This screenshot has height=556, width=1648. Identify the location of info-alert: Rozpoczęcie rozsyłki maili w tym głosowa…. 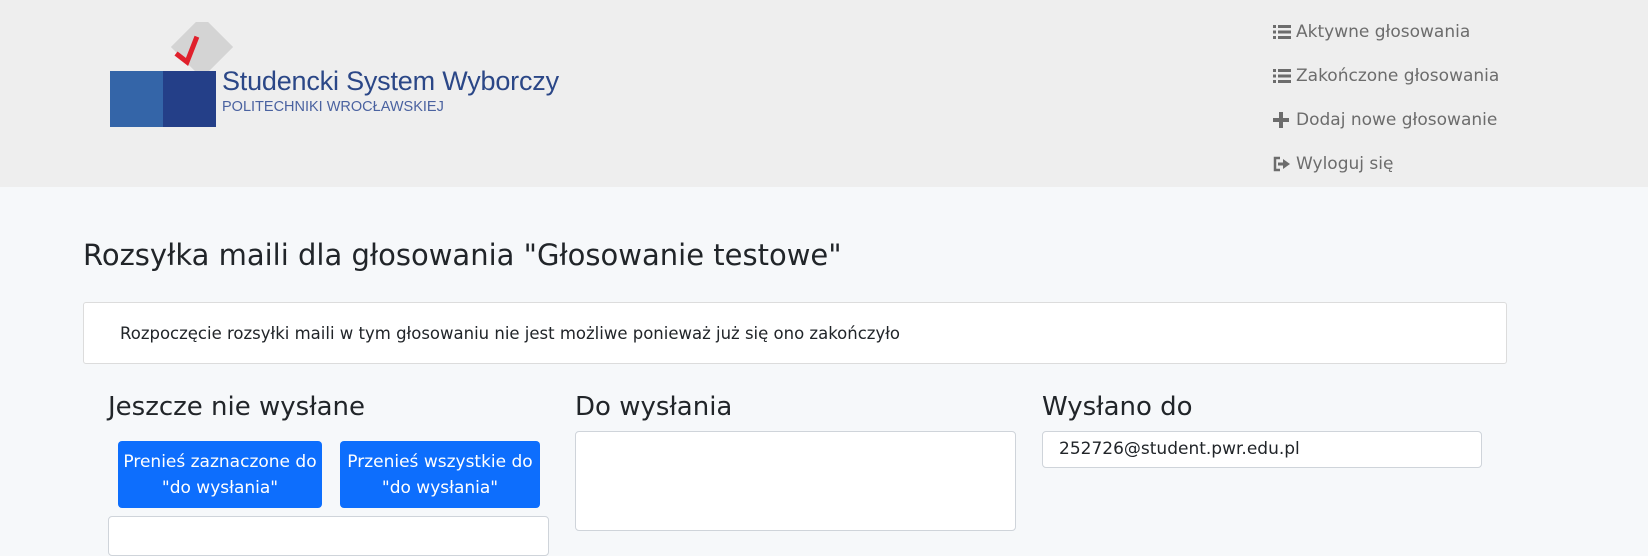
(795, 333).